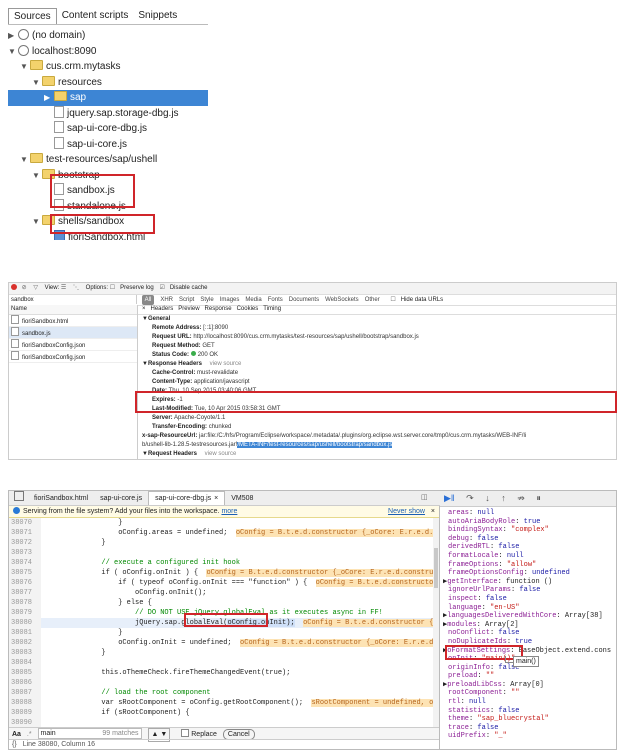  I want to click on scope-property: frameOptions: "allow", so click(528, 565).